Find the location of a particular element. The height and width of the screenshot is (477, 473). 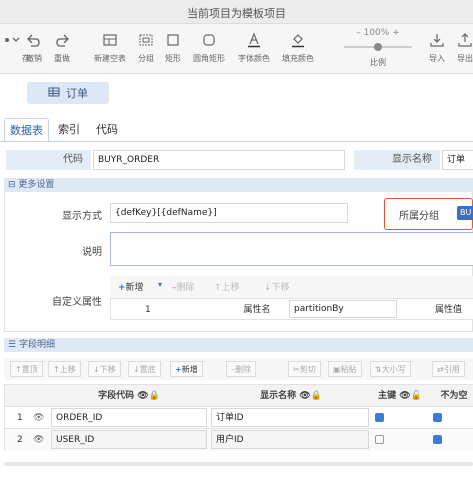

attr-name-input: partitionBy is located at coordinates (343, 309).